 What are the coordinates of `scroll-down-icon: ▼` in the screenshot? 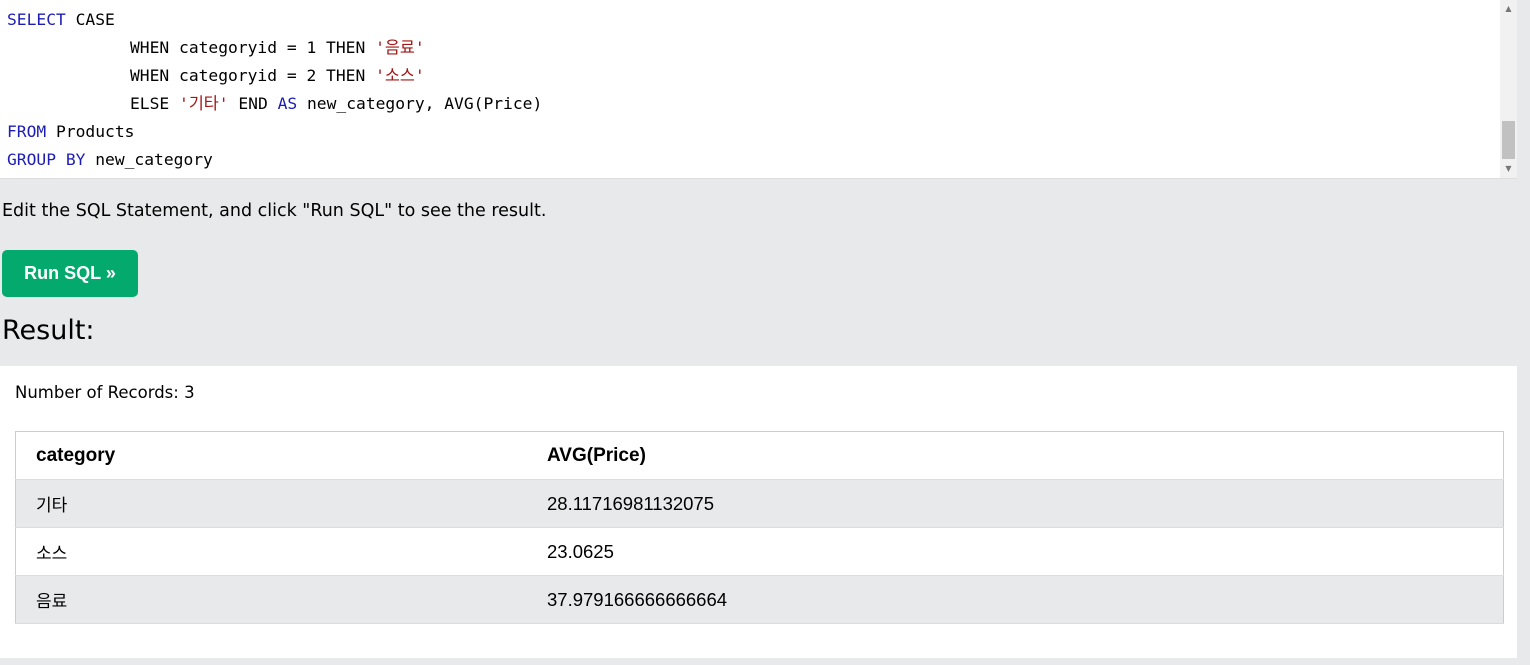 It's located at (1508, 169).